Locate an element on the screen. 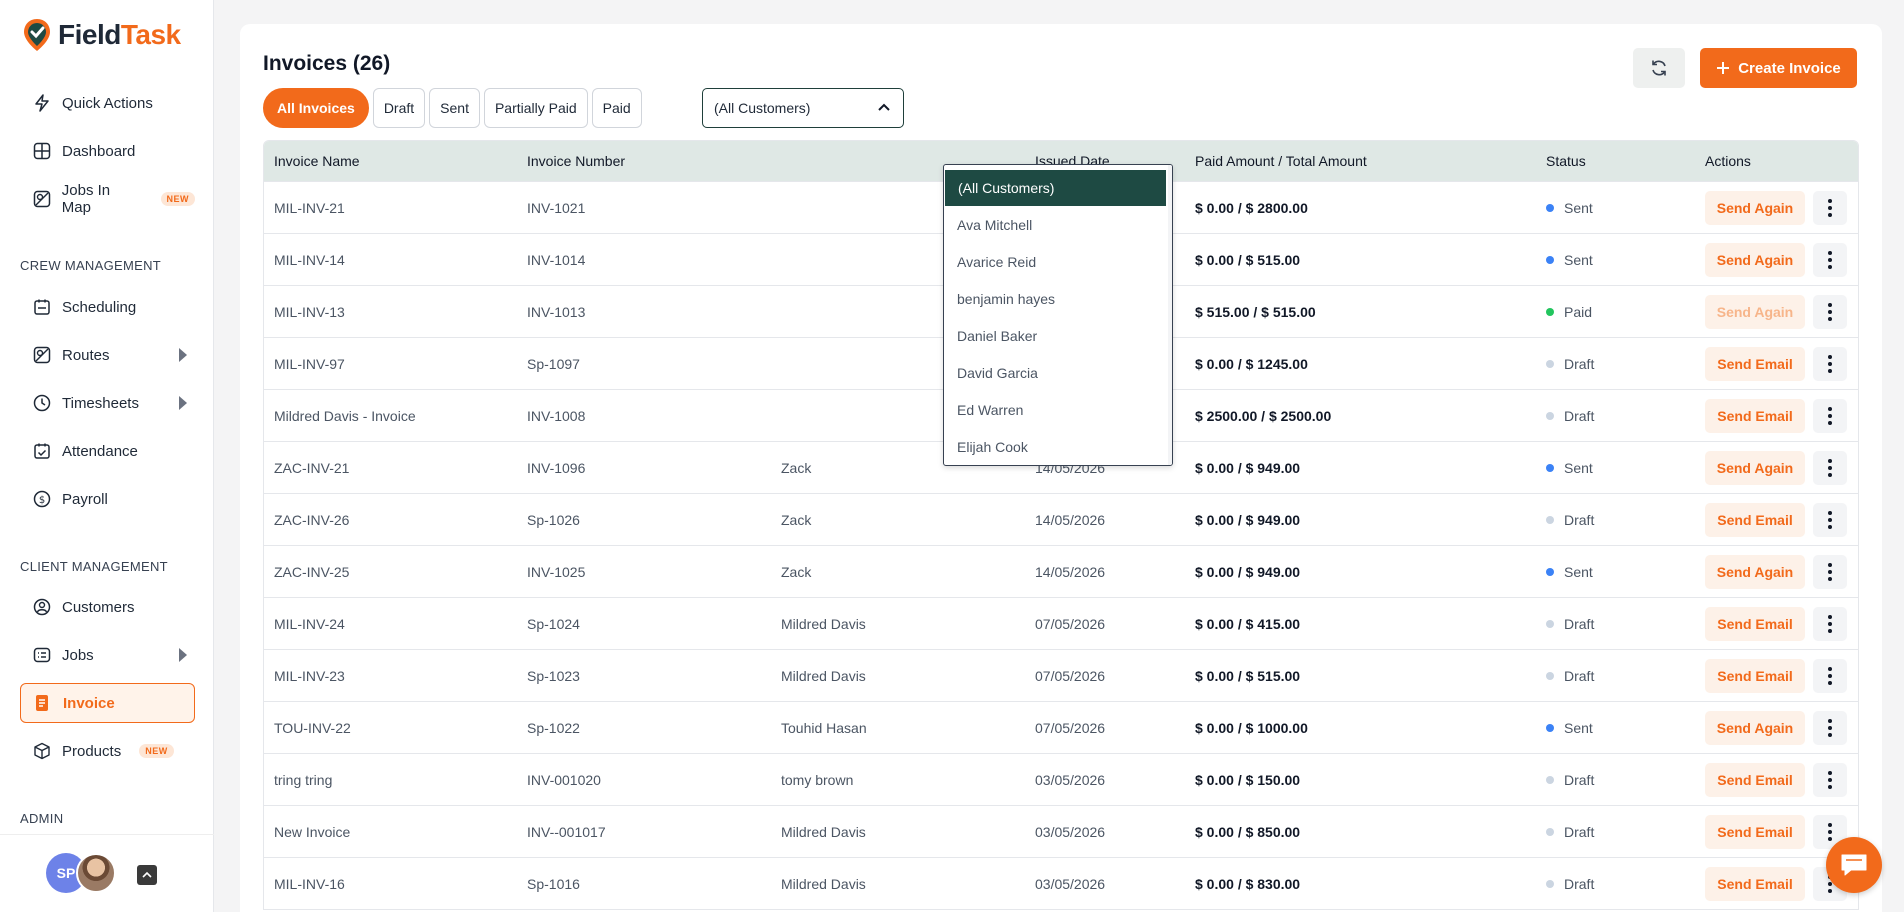 This screenshot has height=912, width=1904. customer-filter-select: (All Customers) is located at coordinates (803, 108).